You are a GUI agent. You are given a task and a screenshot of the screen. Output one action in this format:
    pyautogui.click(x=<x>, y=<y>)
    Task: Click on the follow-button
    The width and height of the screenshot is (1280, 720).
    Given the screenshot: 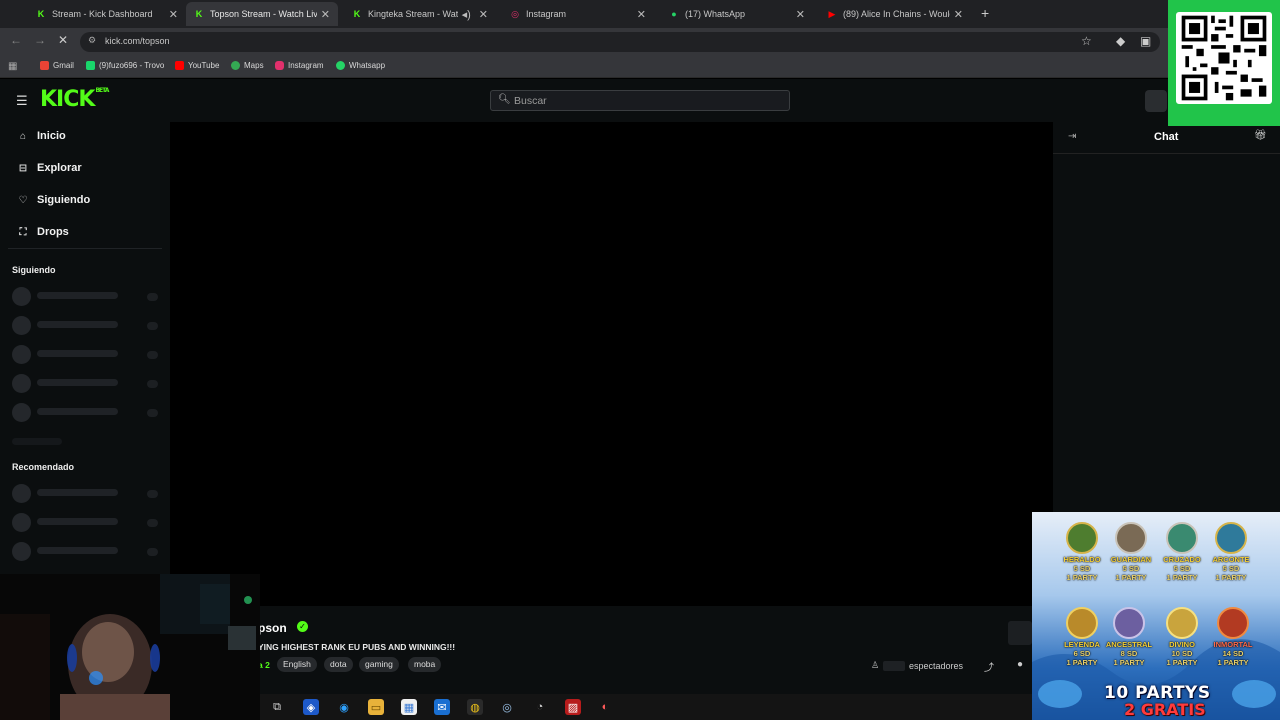 What is the action you would take?
    pyautogui.click(x=1020, y=633)
    